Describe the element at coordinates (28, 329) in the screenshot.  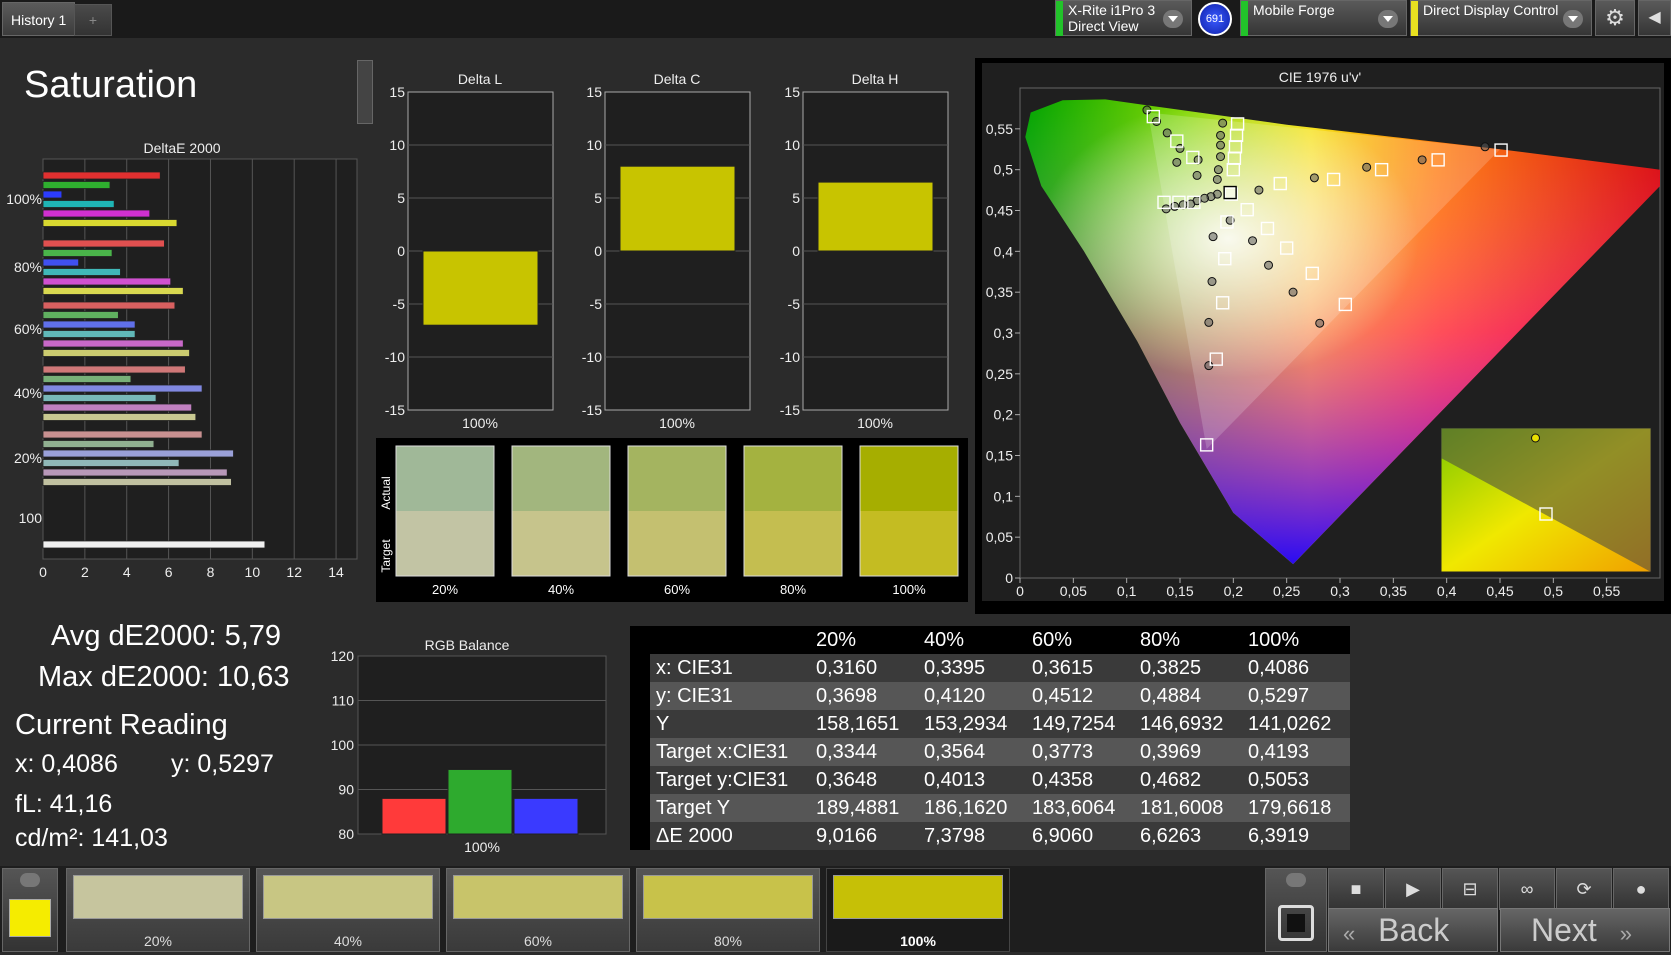
I see `deltae-group-label: 60%` at that location.